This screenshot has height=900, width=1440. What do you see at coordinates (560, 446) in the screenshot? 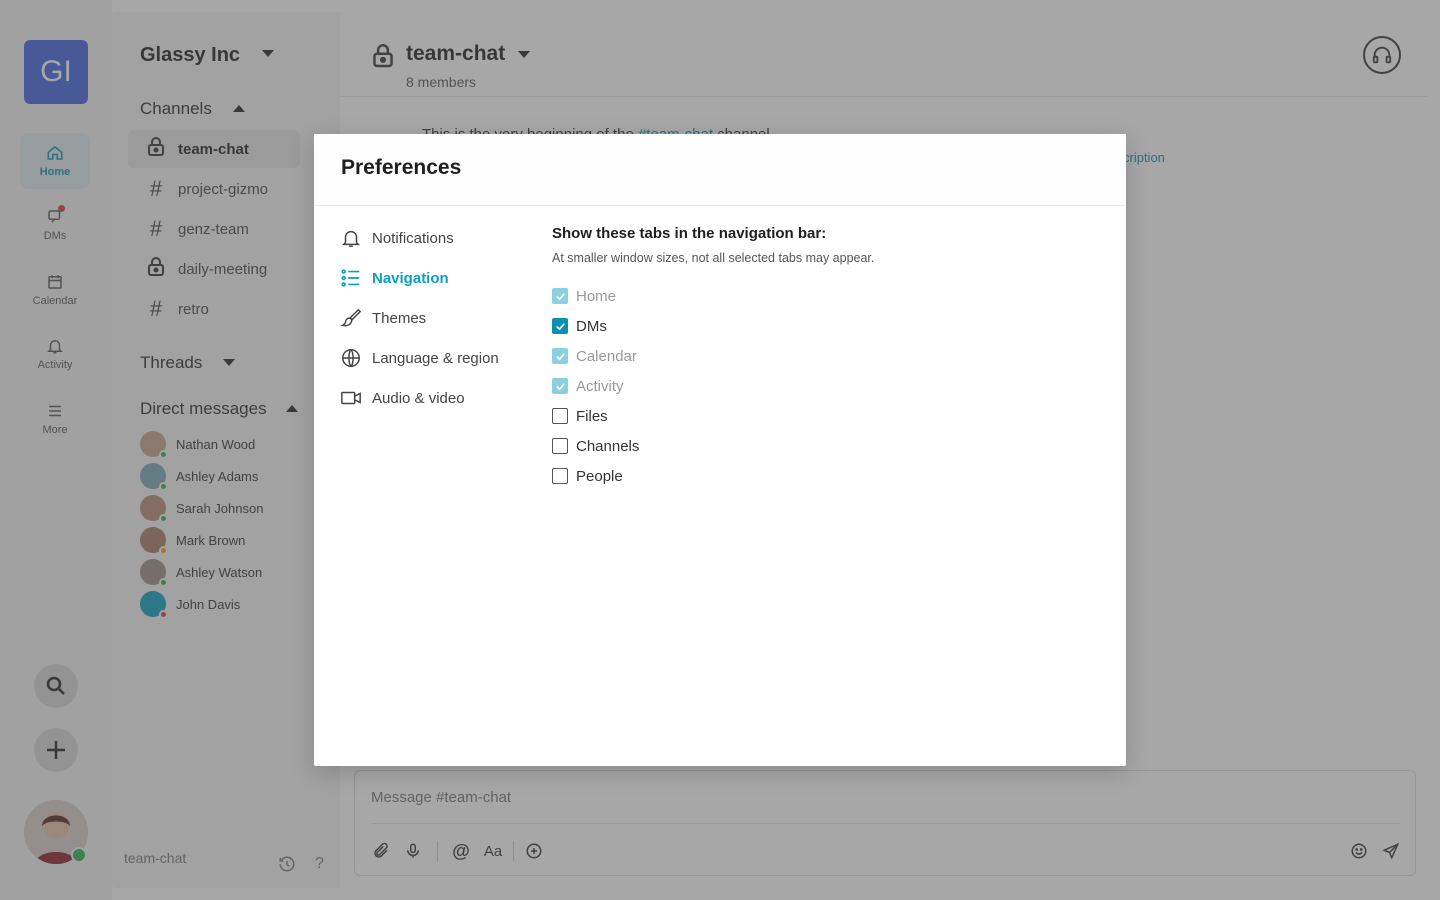
I see `checkbox-channels` at bounding box center [560, 446].